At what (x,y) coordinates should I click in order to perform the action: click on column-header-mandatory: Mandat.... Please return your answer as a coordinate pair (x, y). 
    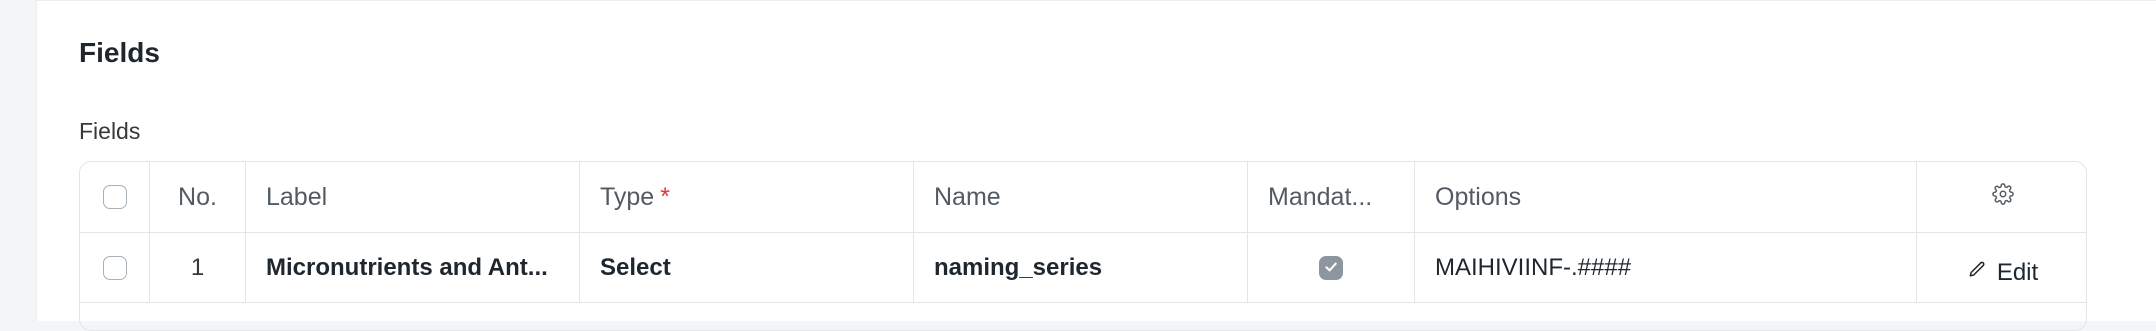
    Looking at the image, I should click on (1331, 197).